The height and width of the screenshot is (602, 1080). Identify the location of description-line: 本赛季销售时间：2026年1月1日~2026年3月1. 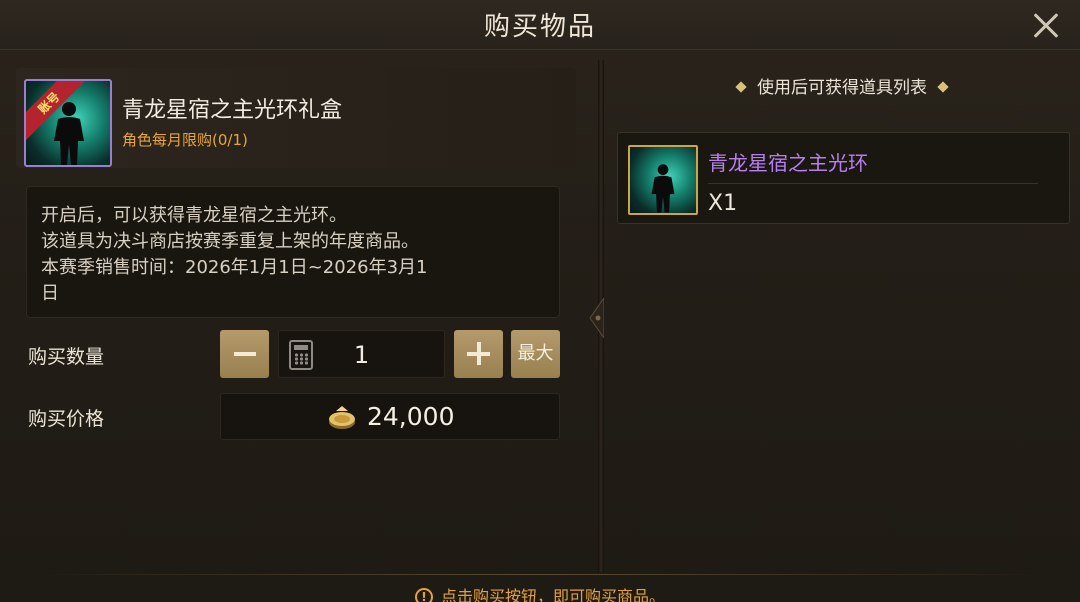
(234, 267).